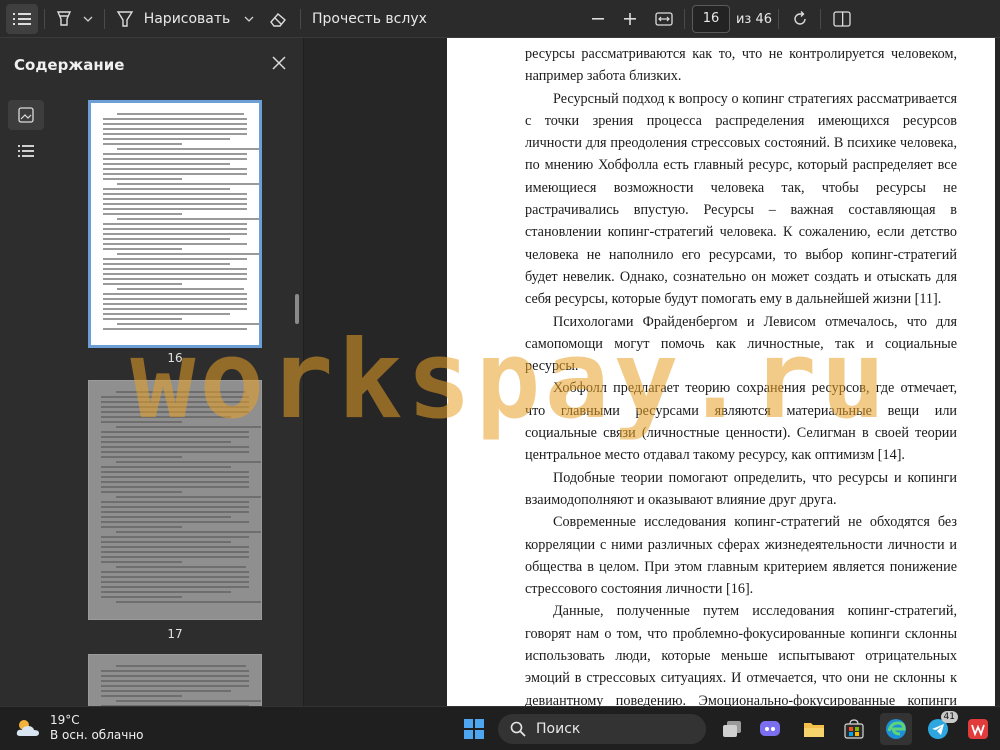 Image resolution: width=1000 pixels, height=750 pixels. I want to click on wps-office-icon, so click(978, 729).